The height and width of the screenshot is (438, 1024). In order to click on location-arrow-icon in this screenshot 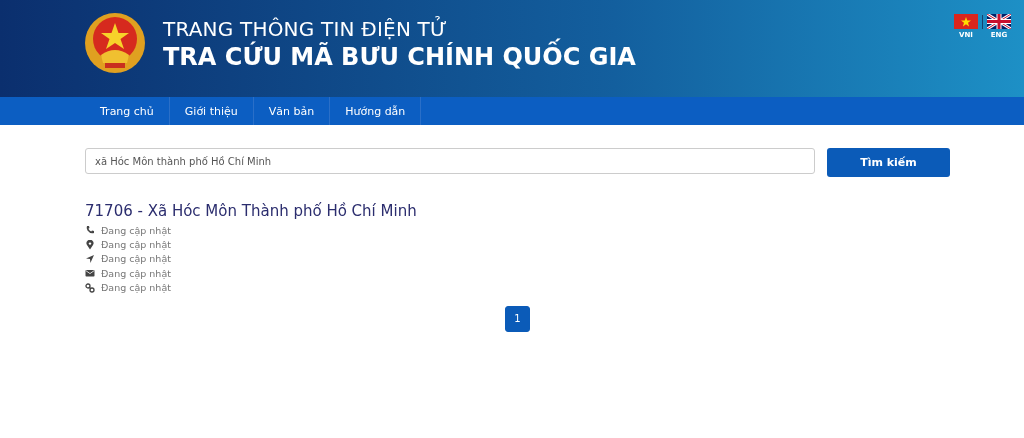, I will do `click(90, 258)`.